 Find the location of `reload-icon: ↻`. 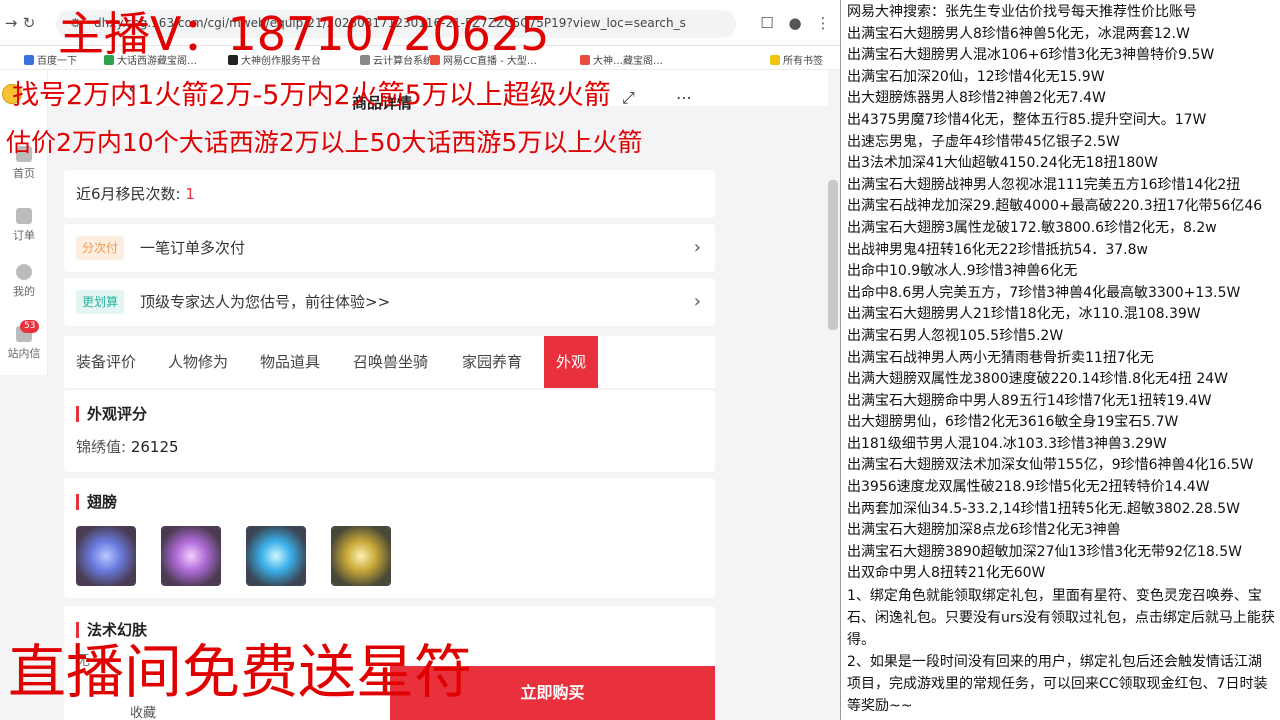

reload-icon: ↻ is located at coordinates (29, 23).